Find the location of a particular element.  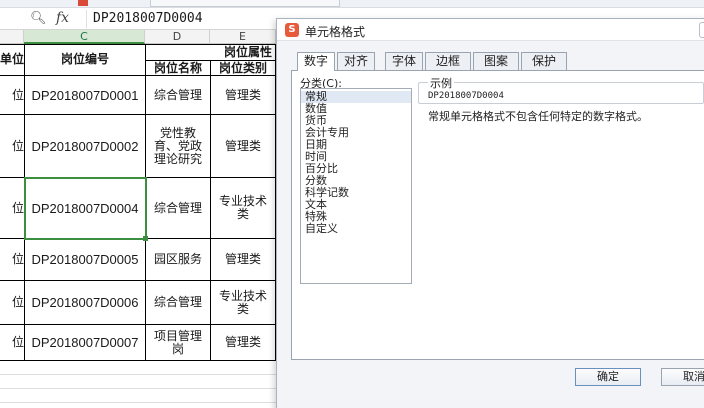

tab-border: 边框 is located at coordinates (448, 61).